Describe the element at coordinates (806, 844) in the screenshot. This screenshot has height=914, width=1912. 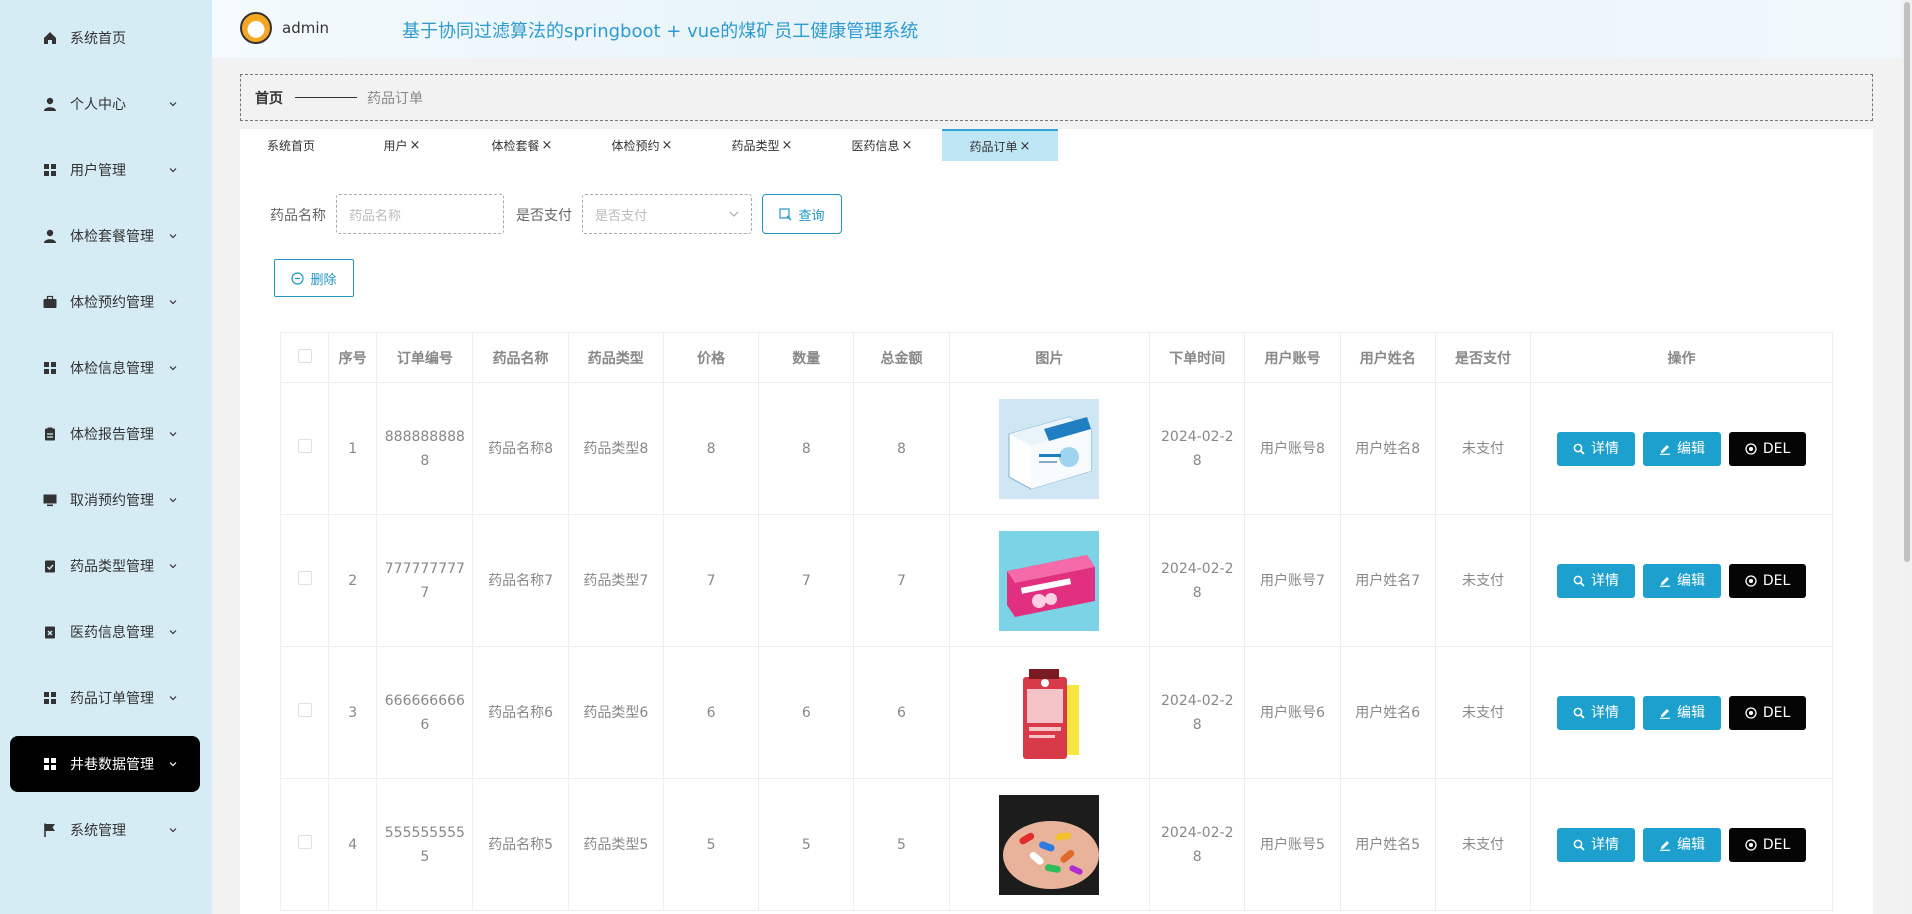
I see `quantity-cell: 5` at that location.